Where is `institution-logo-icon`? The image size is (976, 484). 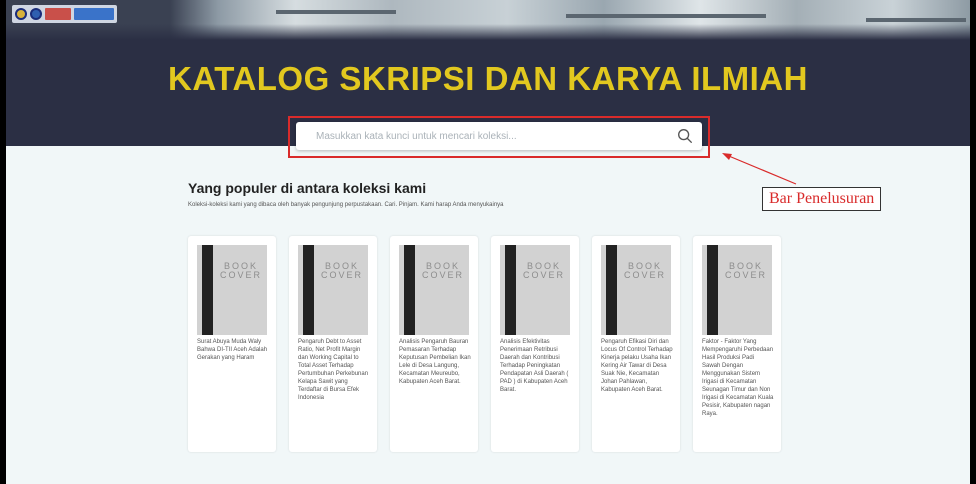
institution-logo-icon is located at coordinates (64, 14).